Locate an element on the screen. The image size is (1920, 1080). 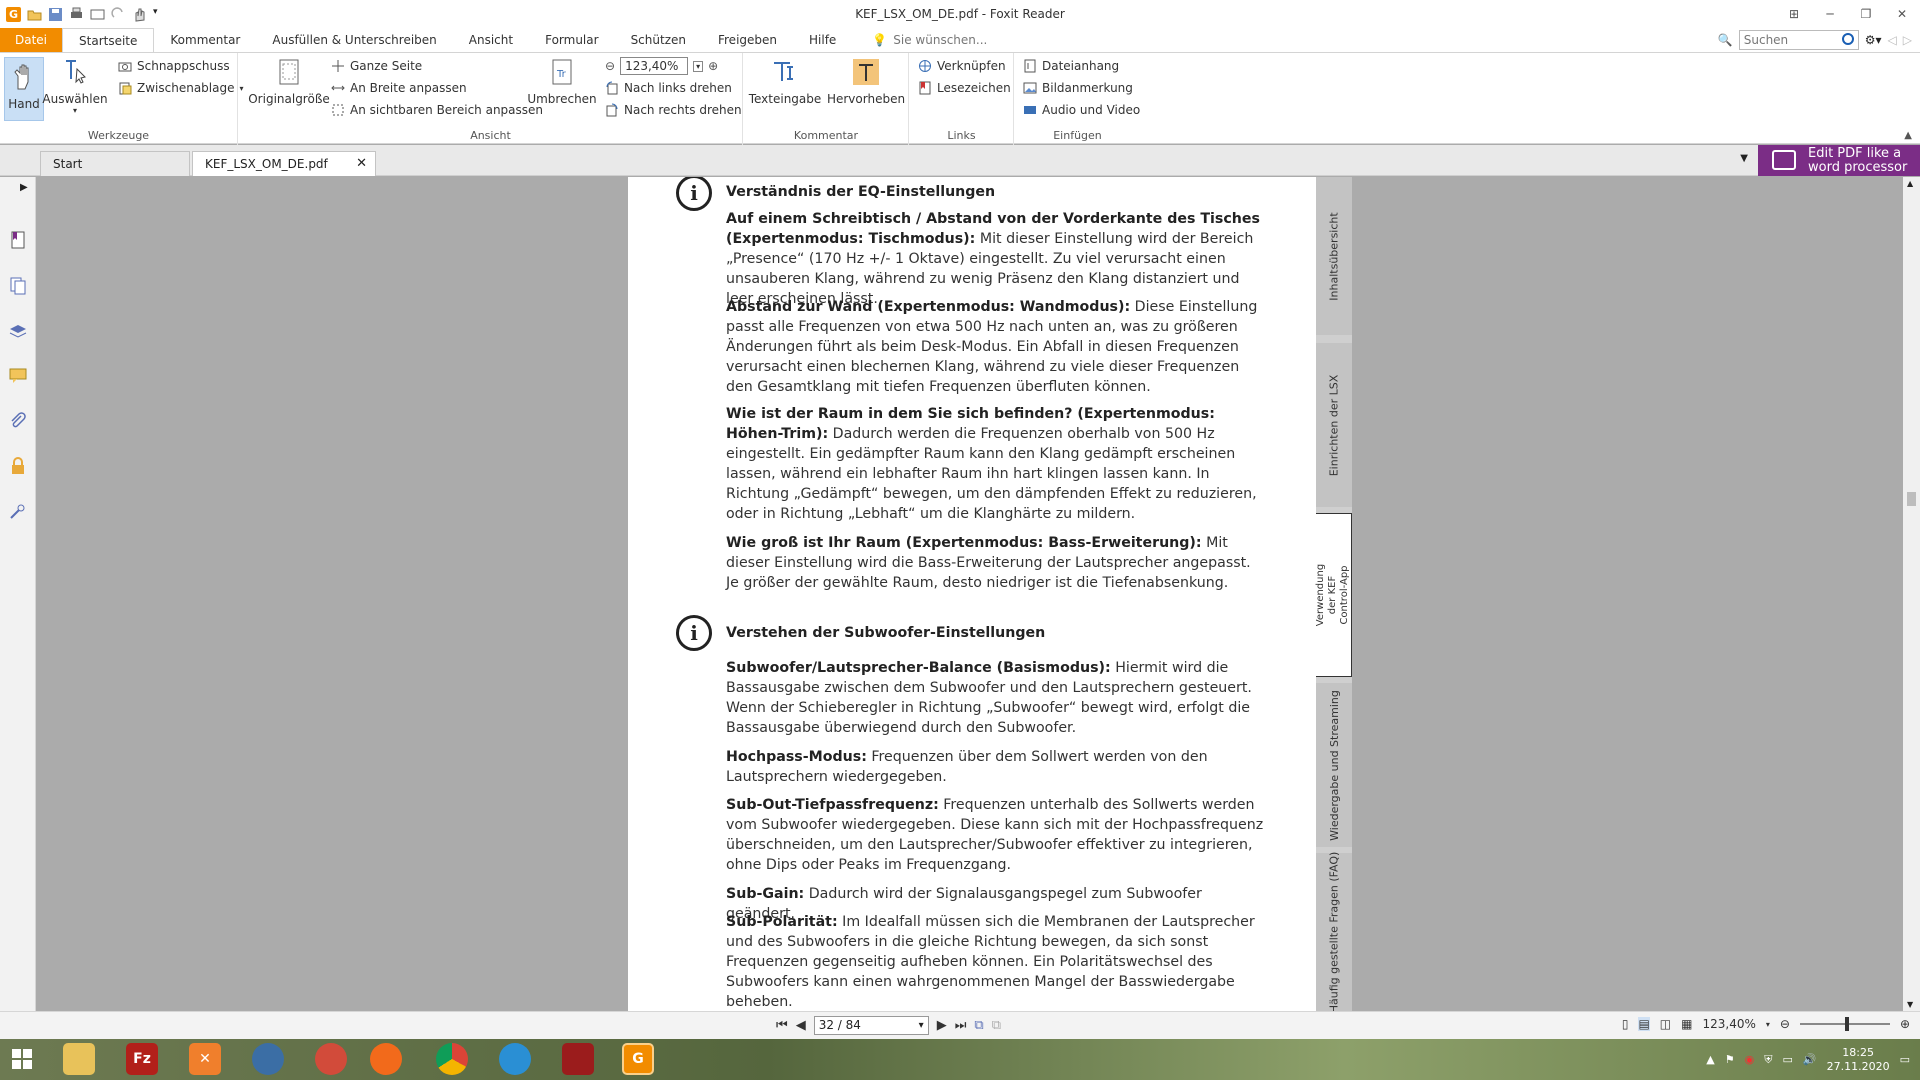
signatures-panel-icon is located at coordinates (18, 511).